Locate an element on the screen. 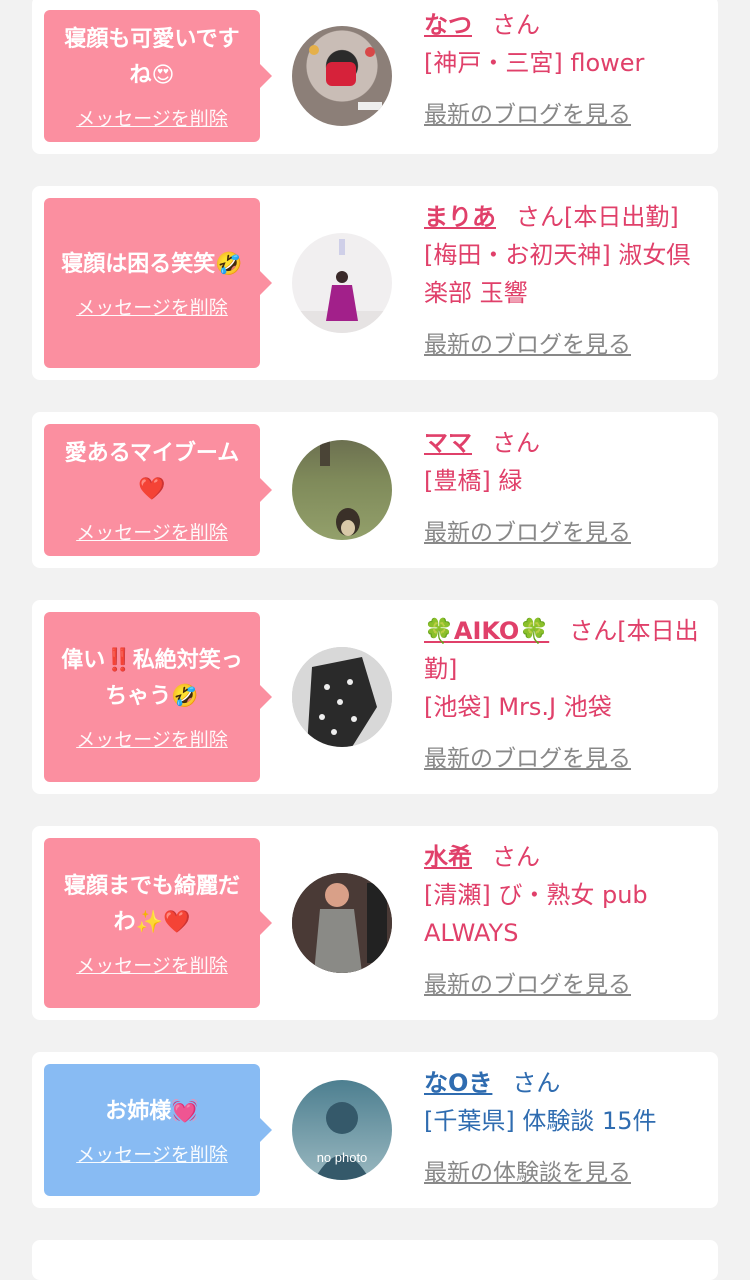 The image size is (750, 1280). sender-info: なつ さん [神戸・三宮] flower 最新のブログを見る is located at coordinates (565, 70).